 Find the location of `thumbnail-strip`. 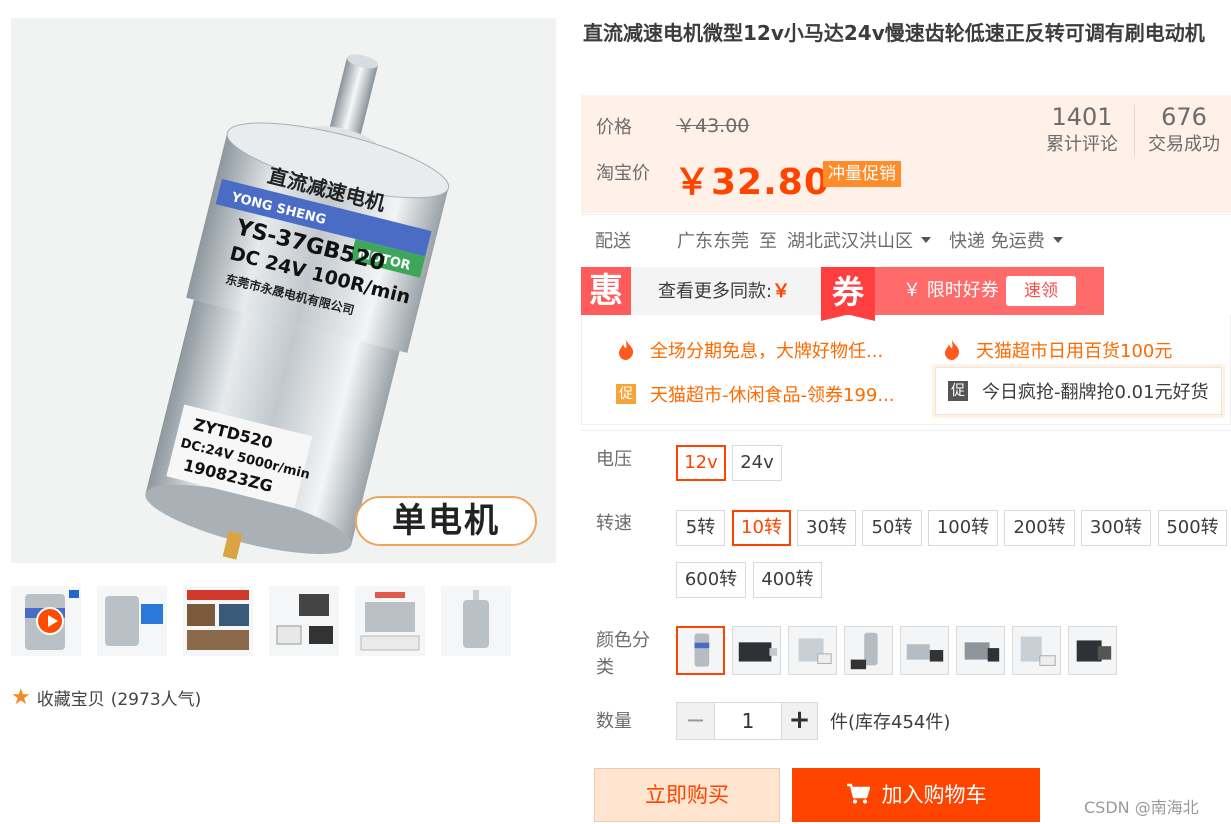

thumbnail-strip is located at coordinates (283, 621).